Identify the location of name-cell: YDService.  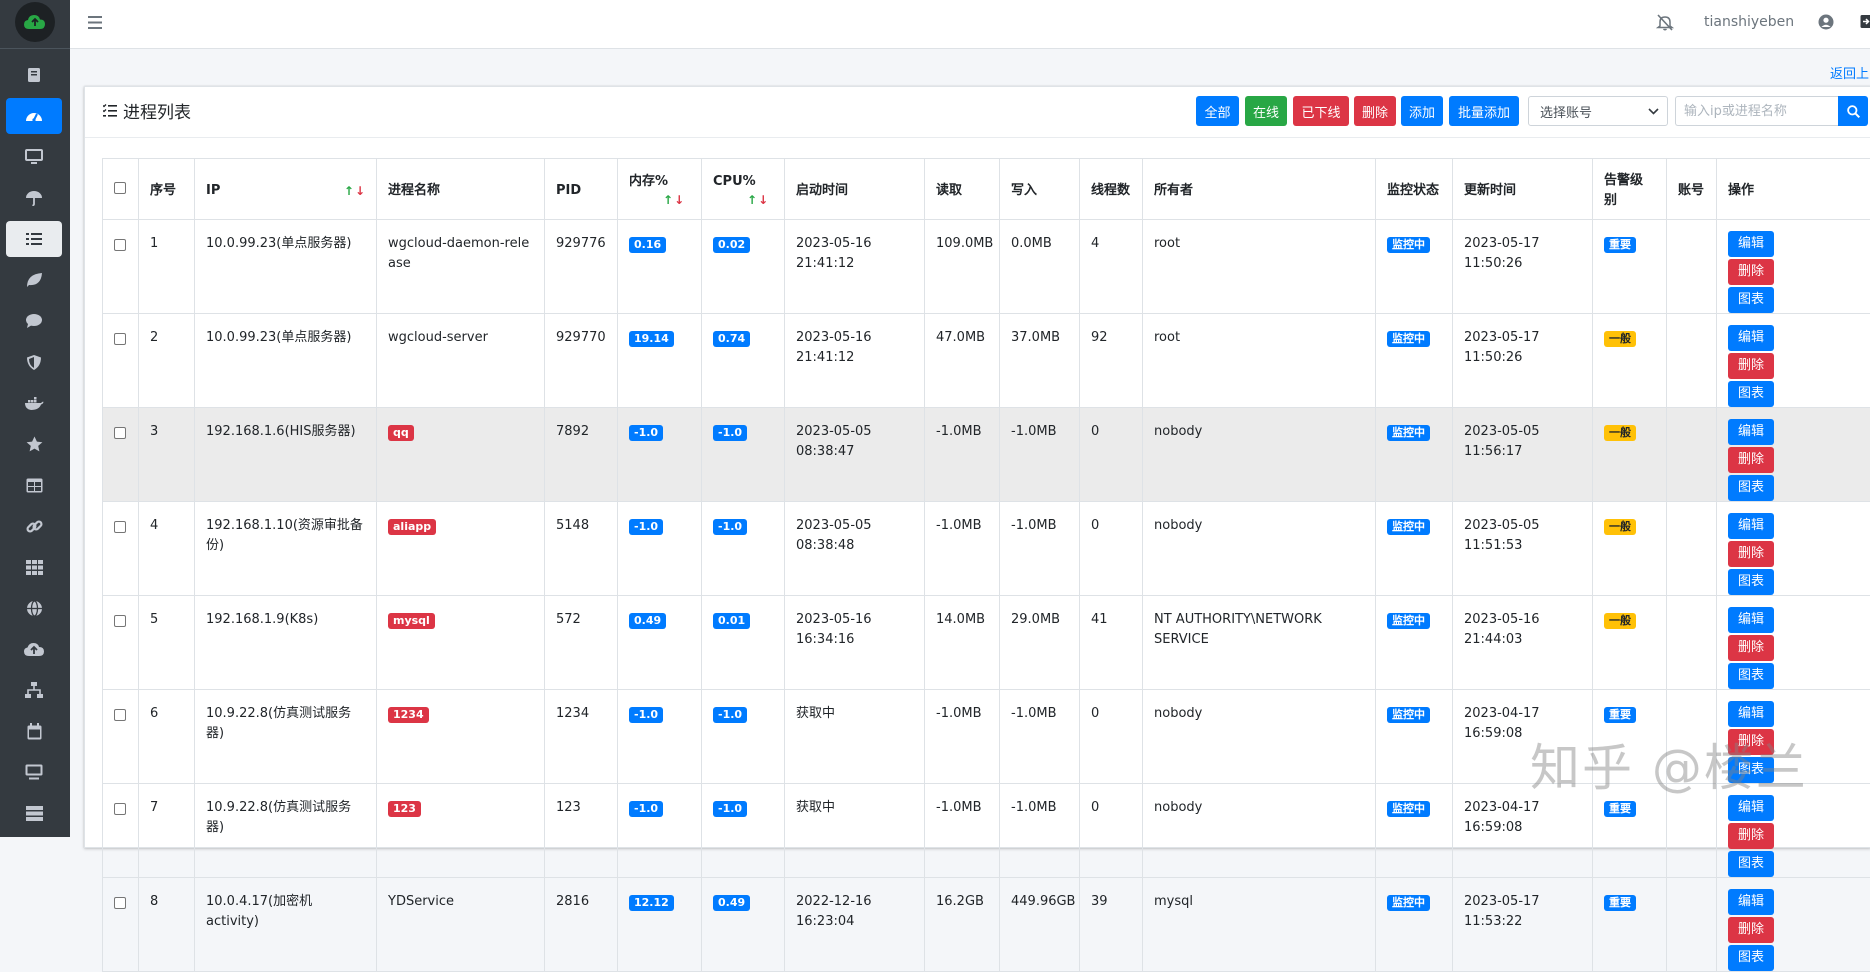
(461, 925).